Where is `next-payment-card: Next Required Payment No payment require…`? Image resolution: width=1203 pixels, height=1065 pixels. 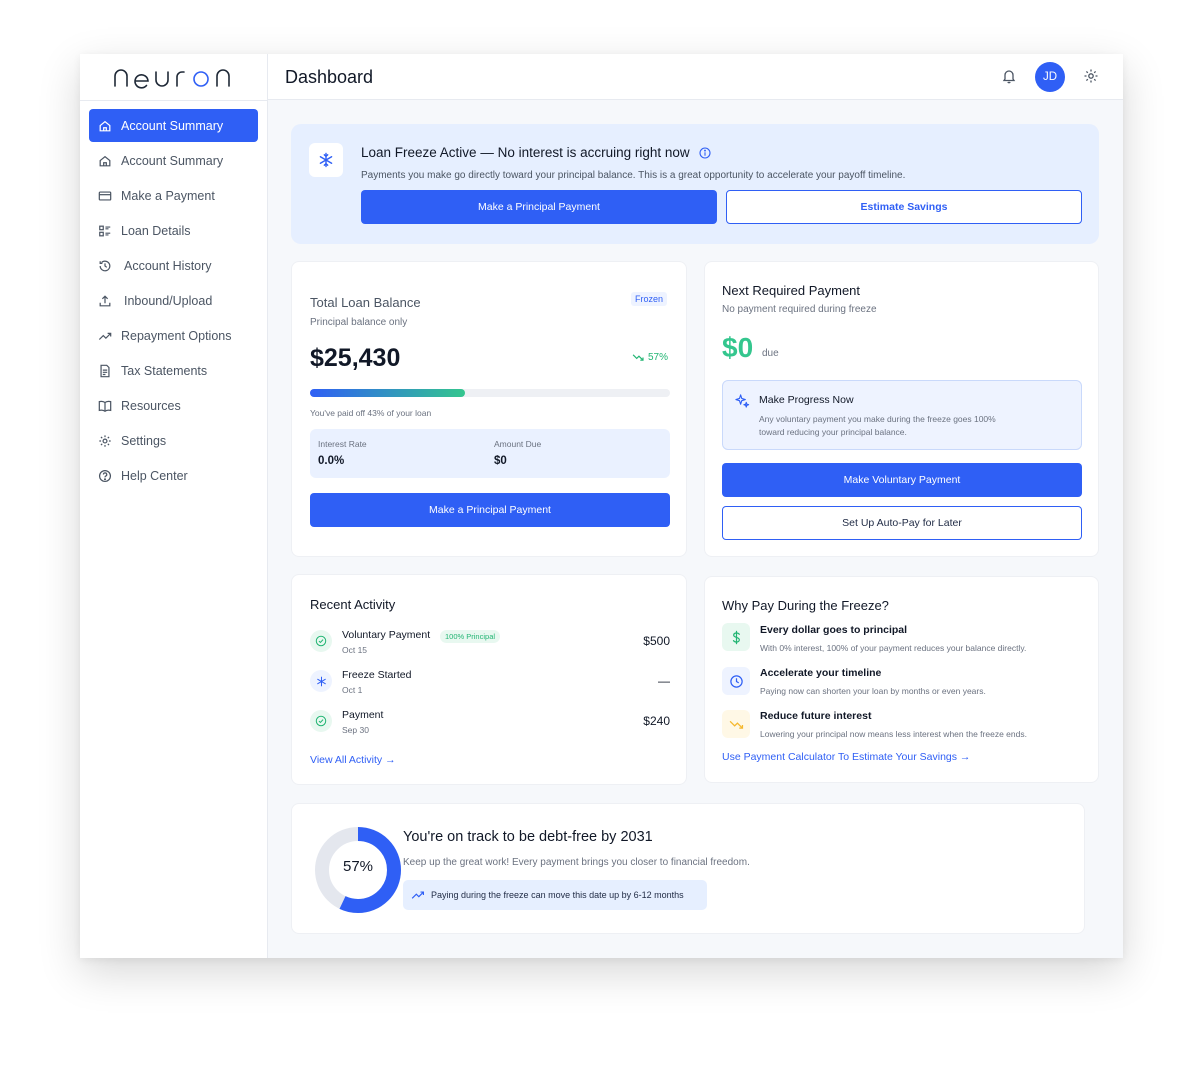 next-payment-card: Next Required Payment No payment require… is located at coordinates (901, 409).